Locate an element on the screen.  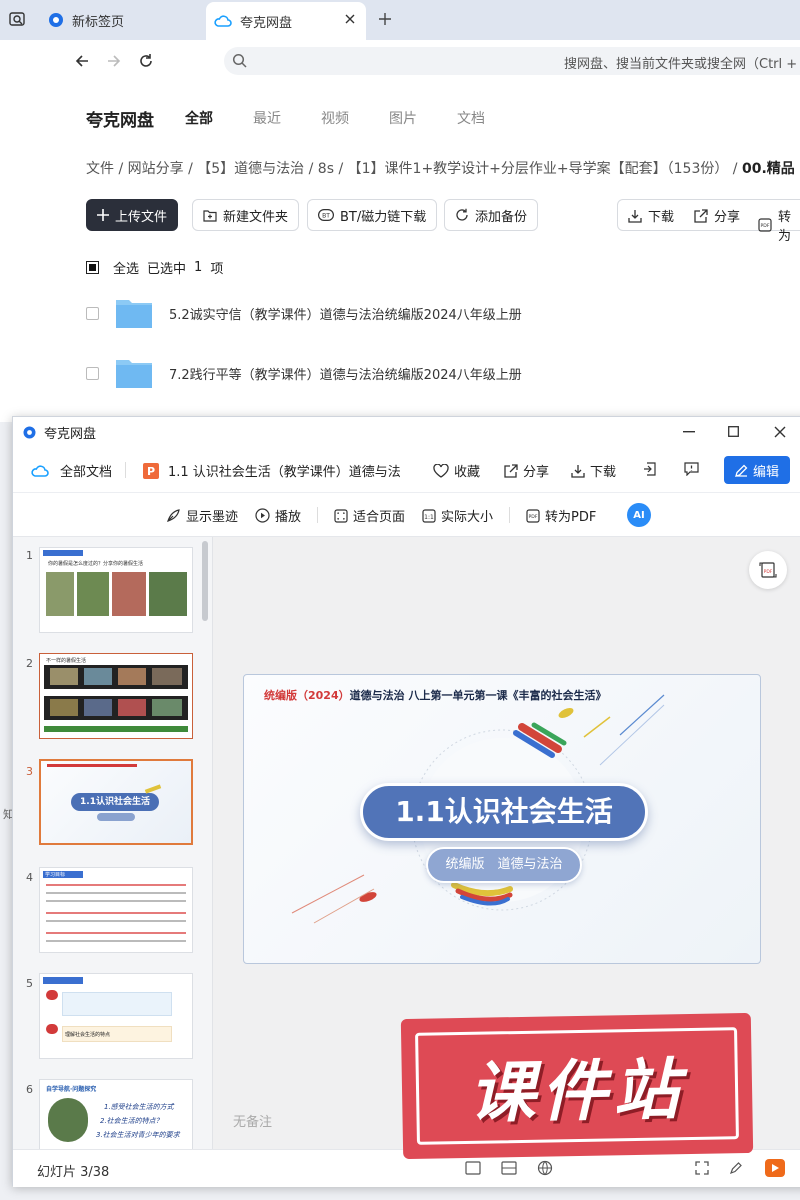
open-external-icon is located at coordinates (650, 469).